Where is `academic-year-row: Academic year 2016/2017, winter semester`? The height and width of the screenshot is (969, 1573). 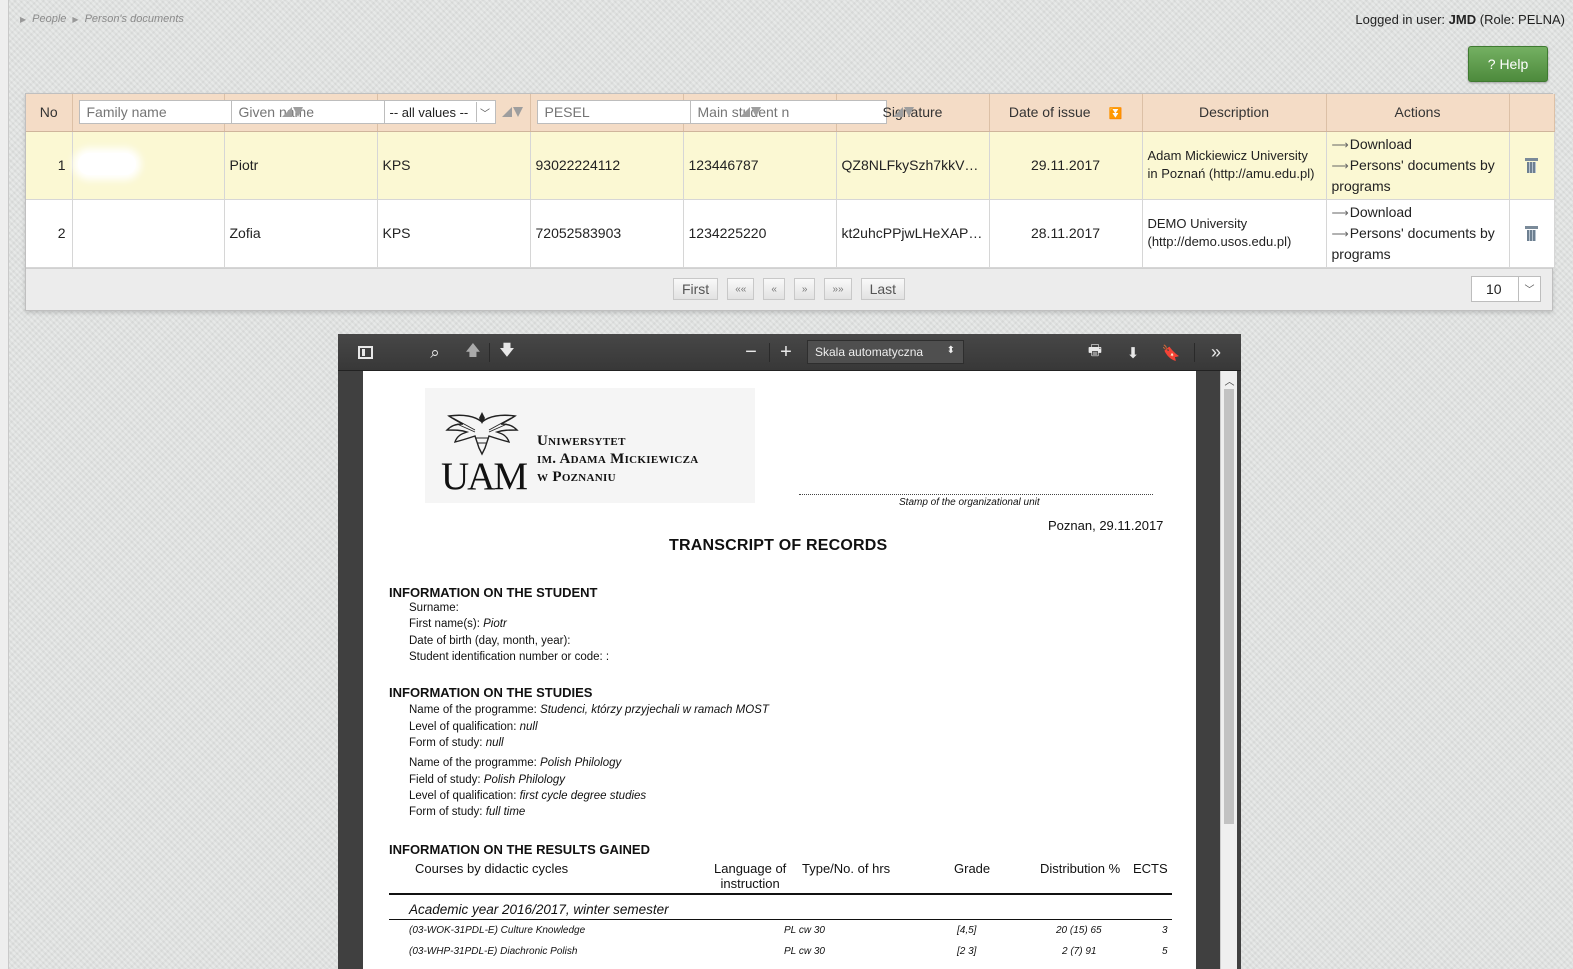 academic-year-row: Academic year 2016/2017, winter semester is located at coordinates (539, 909).